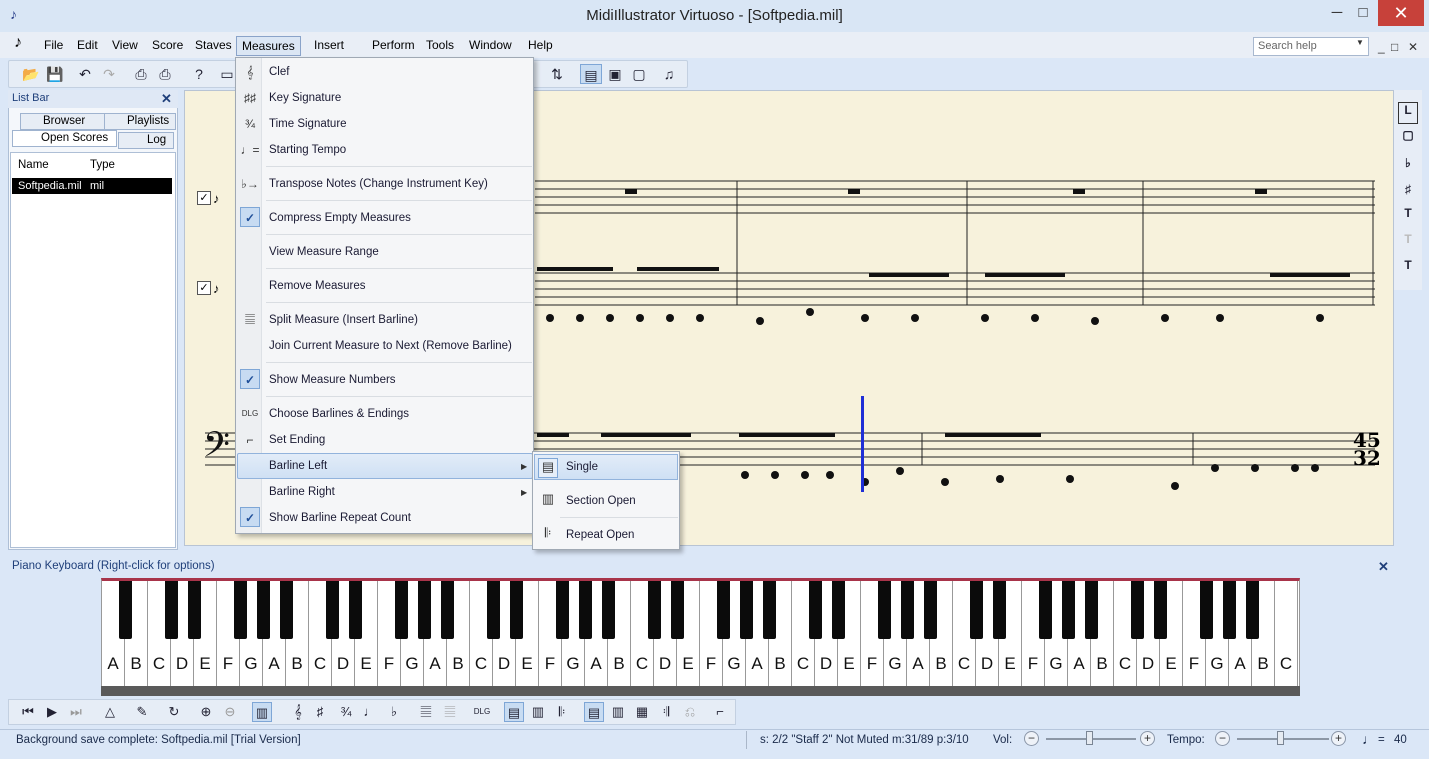 This screenshot has height=759, width=1429. What do you see at coordinates (1408, 243) in the screenshot?
I see `text-disabled-tool-icon: T` at bounding box center [1408, 243].